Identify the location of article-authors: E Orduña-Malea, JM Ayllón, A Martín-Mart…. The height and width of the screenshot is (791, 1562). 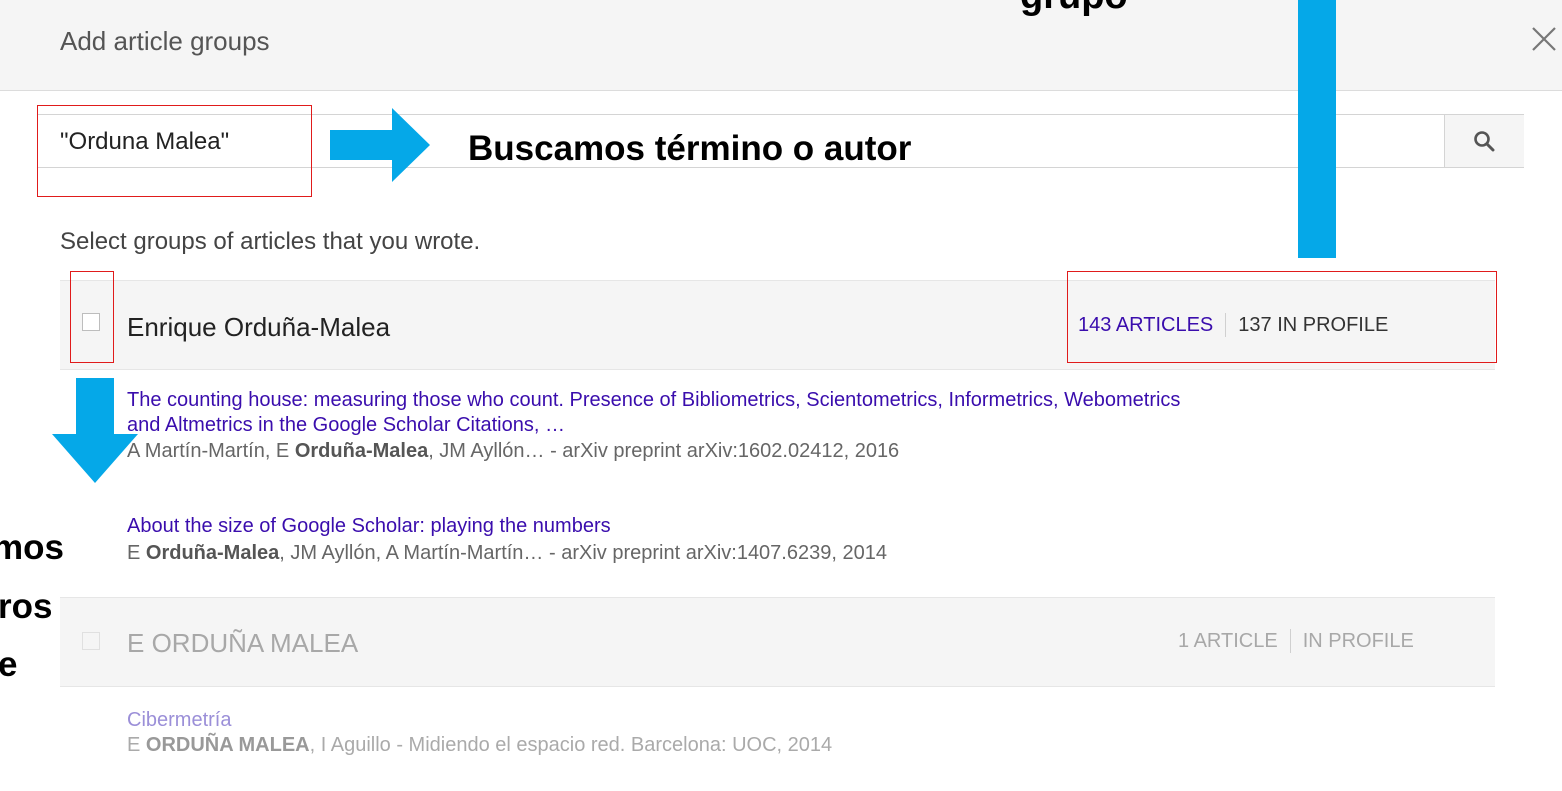
(507, 553).